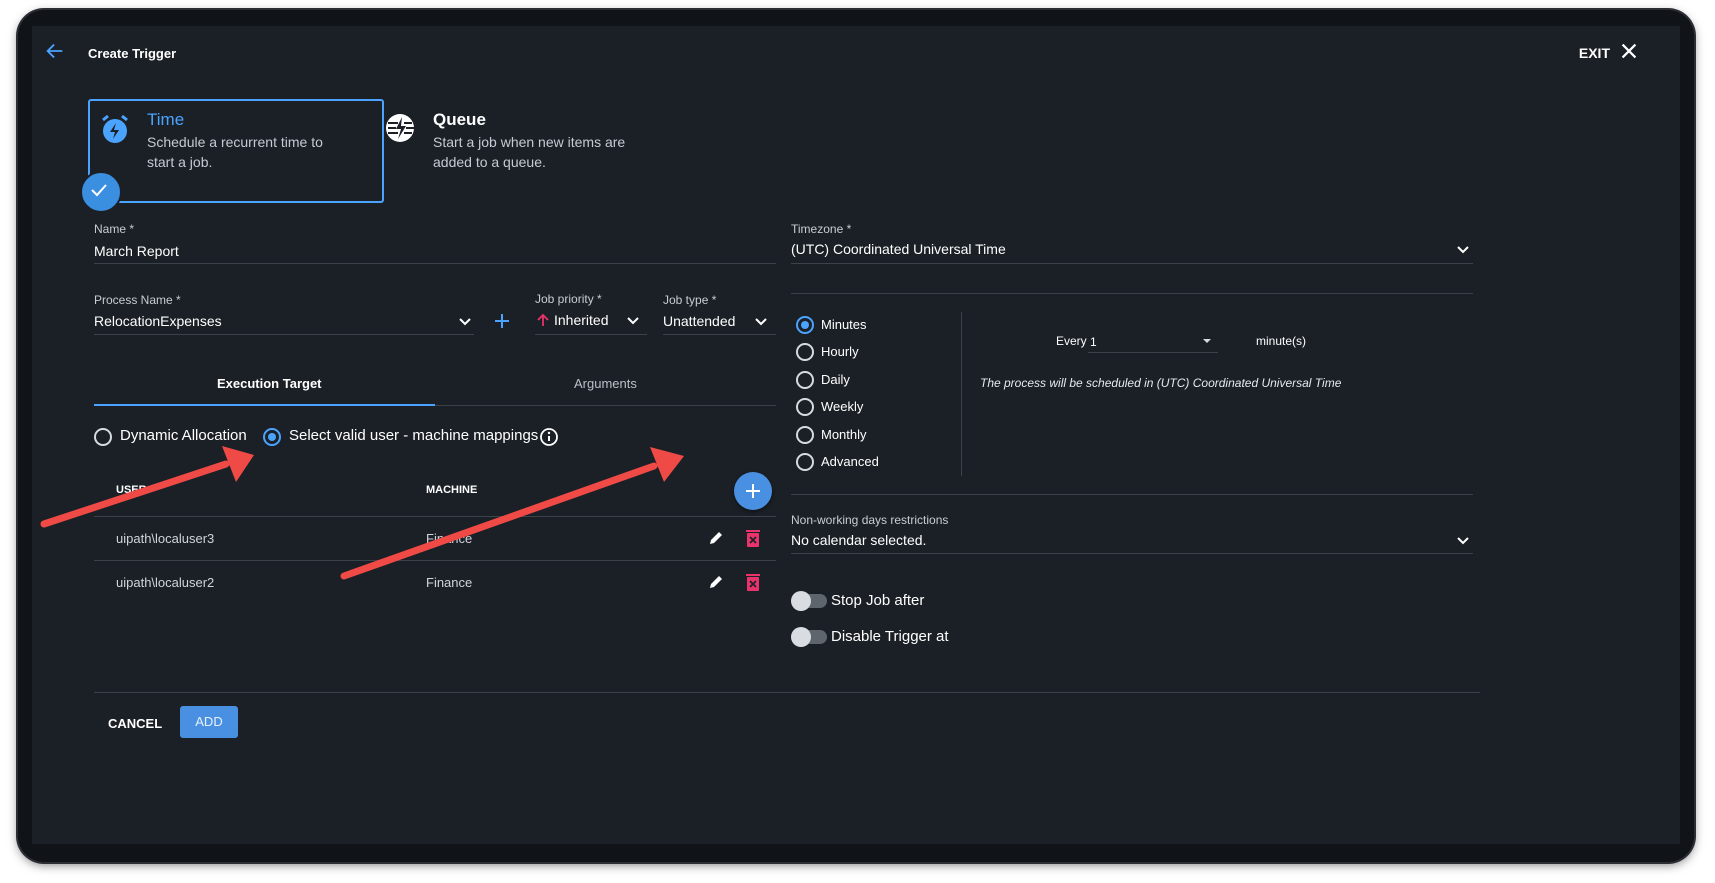 The width and height of the screenshot is (1715, 883). I want to click on selected-check-icon, so click(101, 192).